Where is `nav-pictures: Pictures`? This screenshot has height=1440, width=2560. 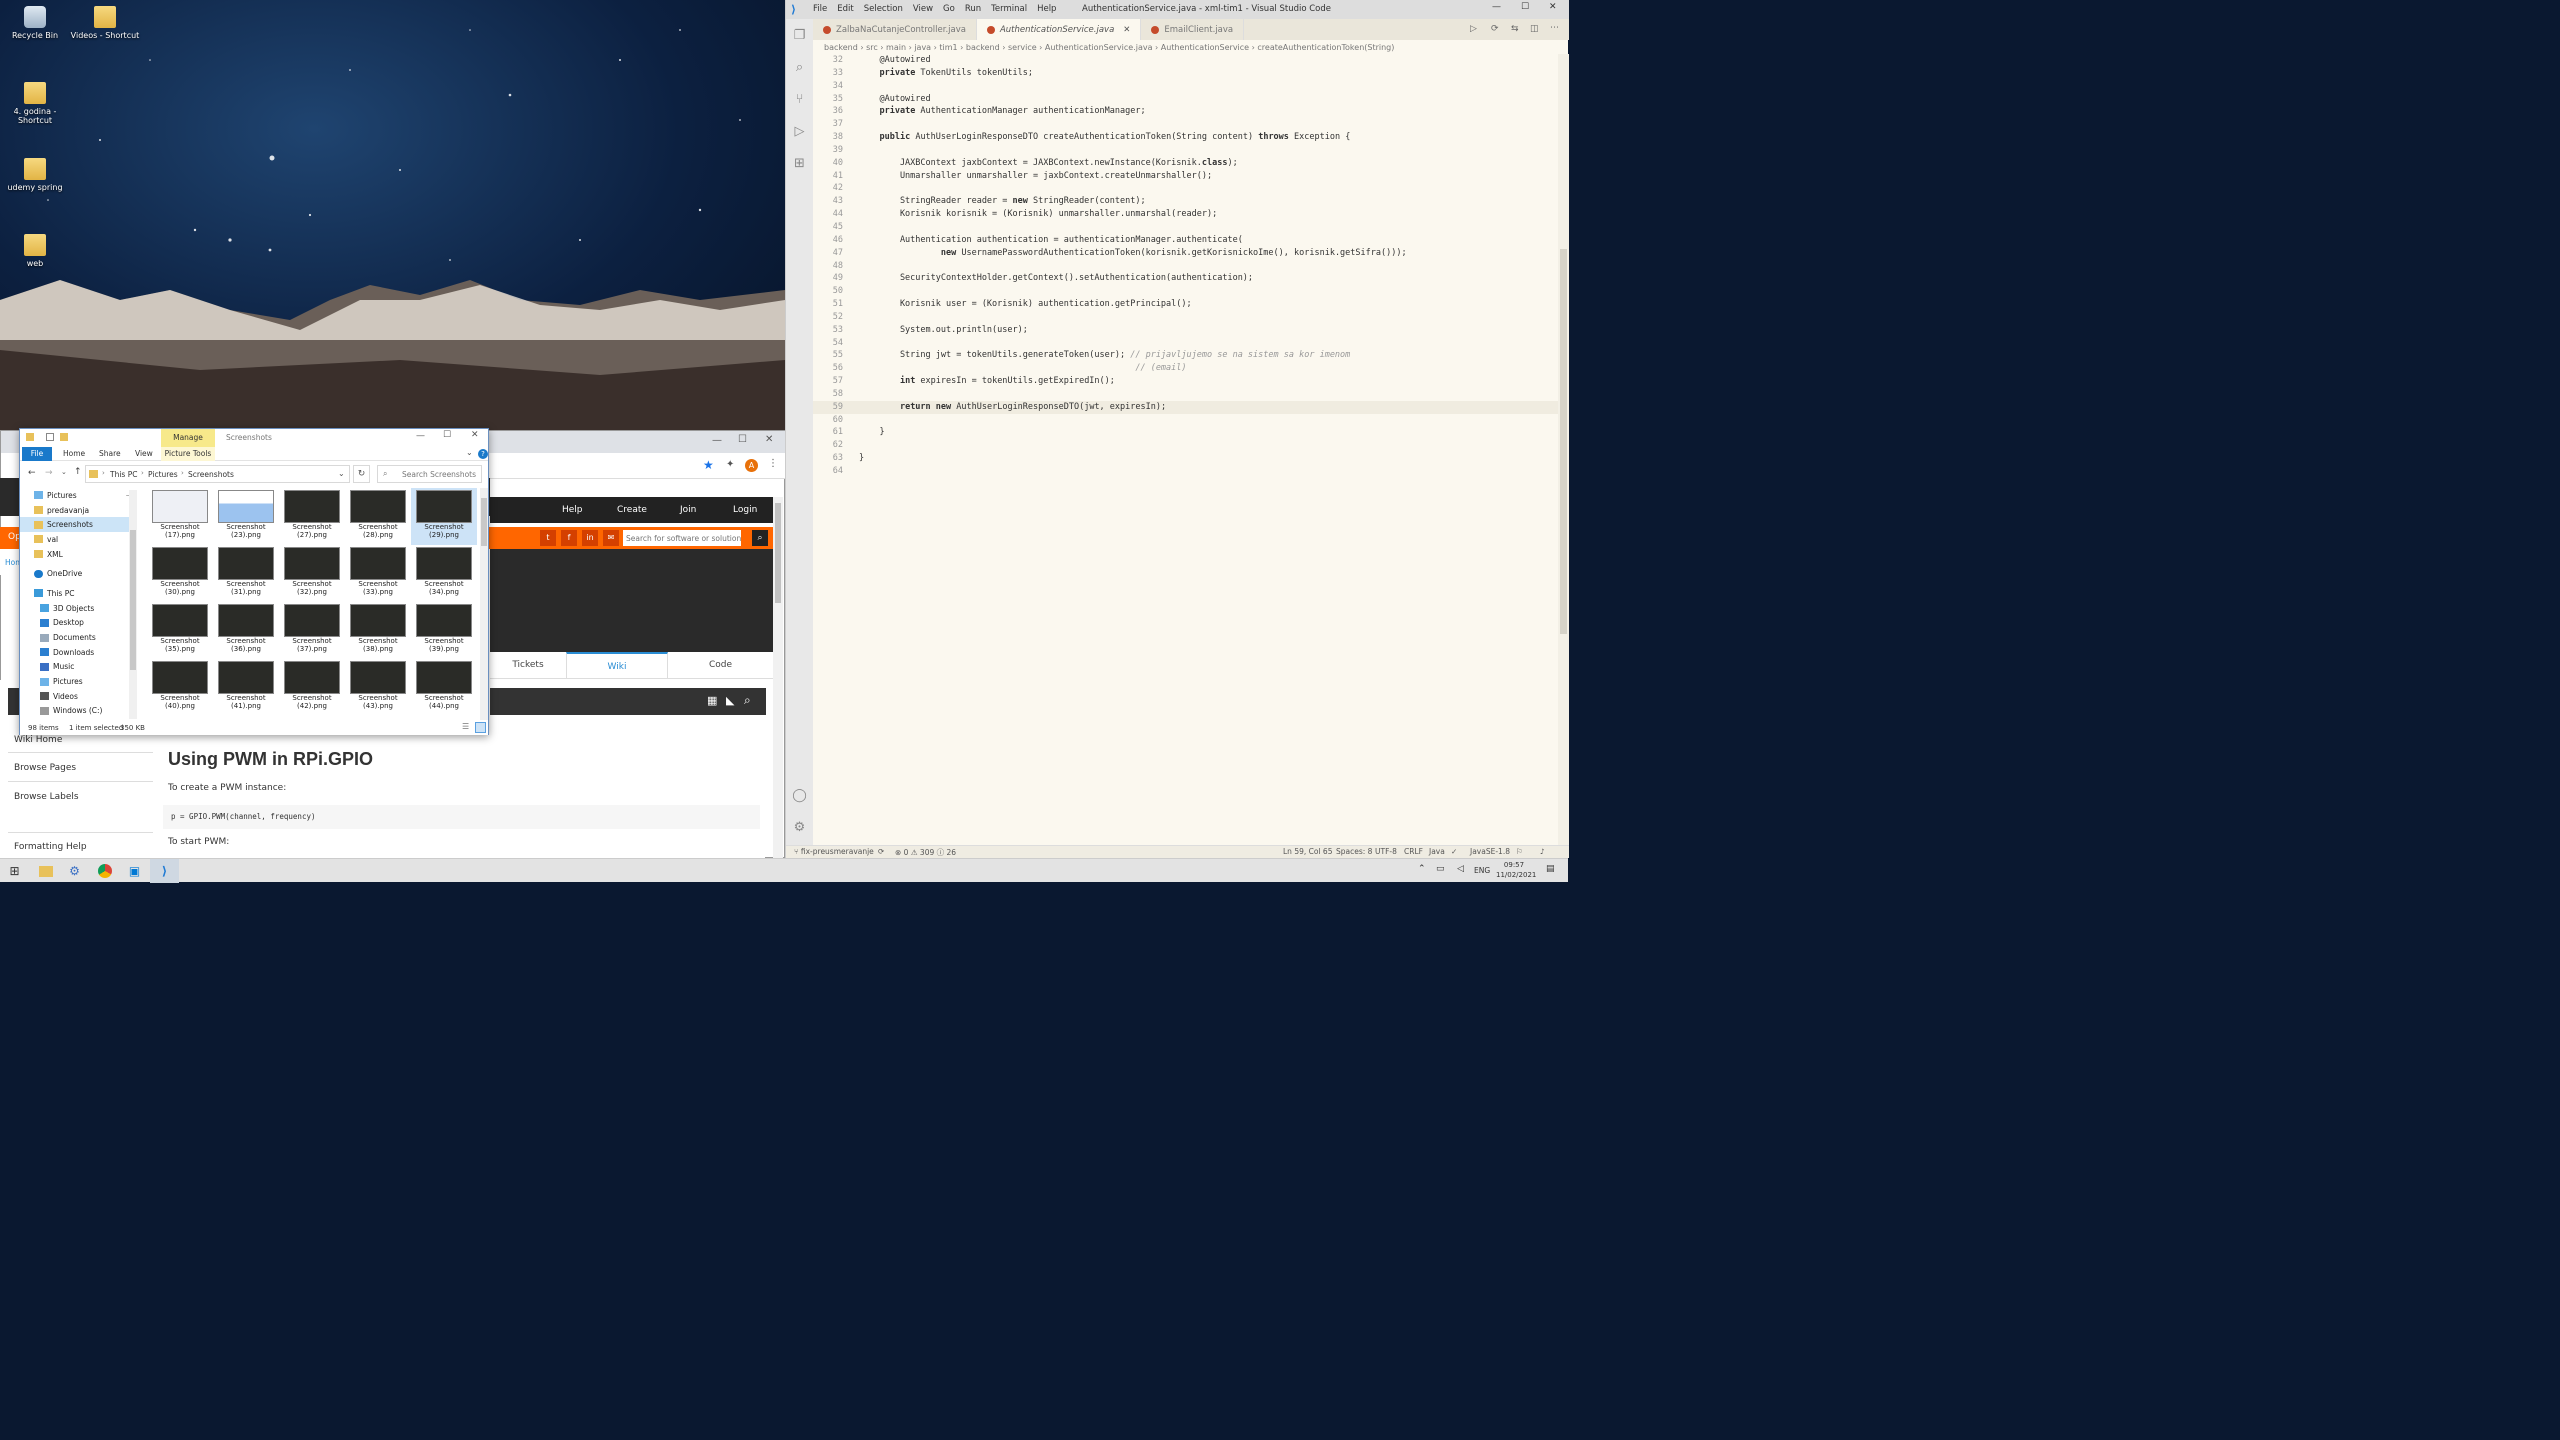 nav-pictures: Pictures is located at coordinates (78, 681).